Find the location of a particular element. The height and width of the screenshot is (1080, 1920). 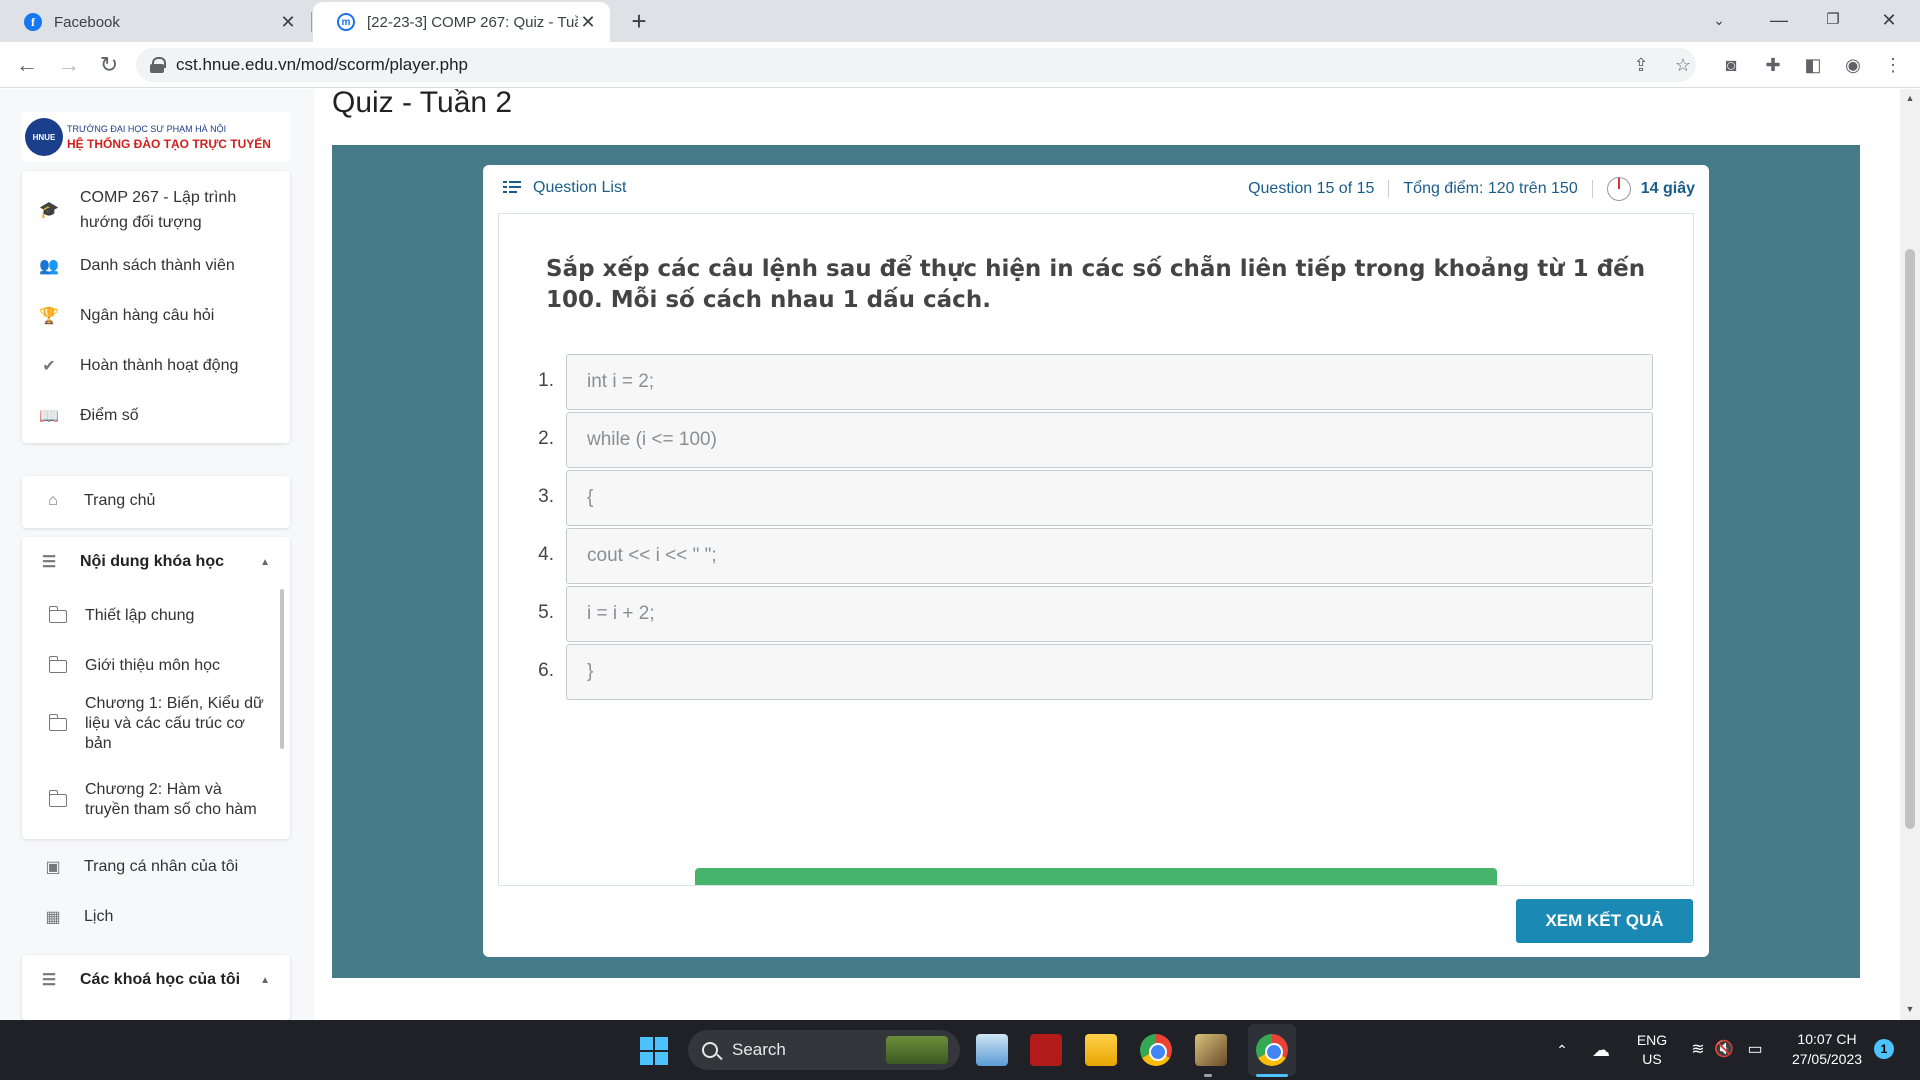

restore-button: ❐ is located at coordinates (1833, 21).